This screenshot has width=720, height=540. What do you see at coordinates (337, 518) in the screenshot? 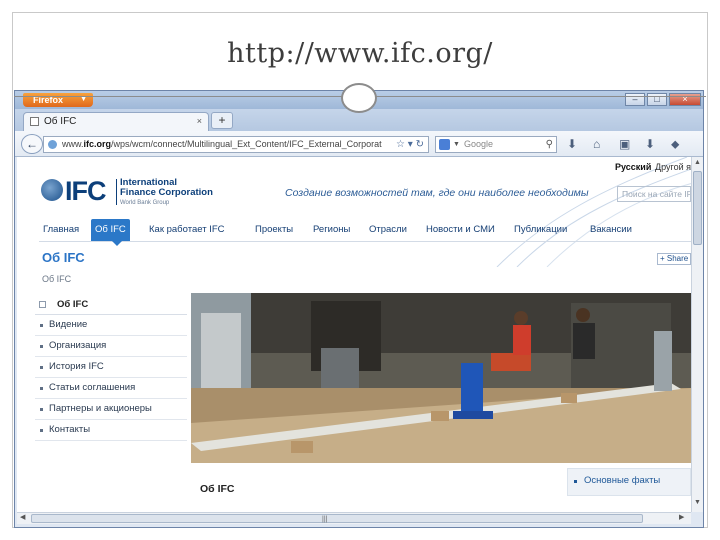
I see `horizontal-scroll-thumb: |||` at bounding box center [337, 518].